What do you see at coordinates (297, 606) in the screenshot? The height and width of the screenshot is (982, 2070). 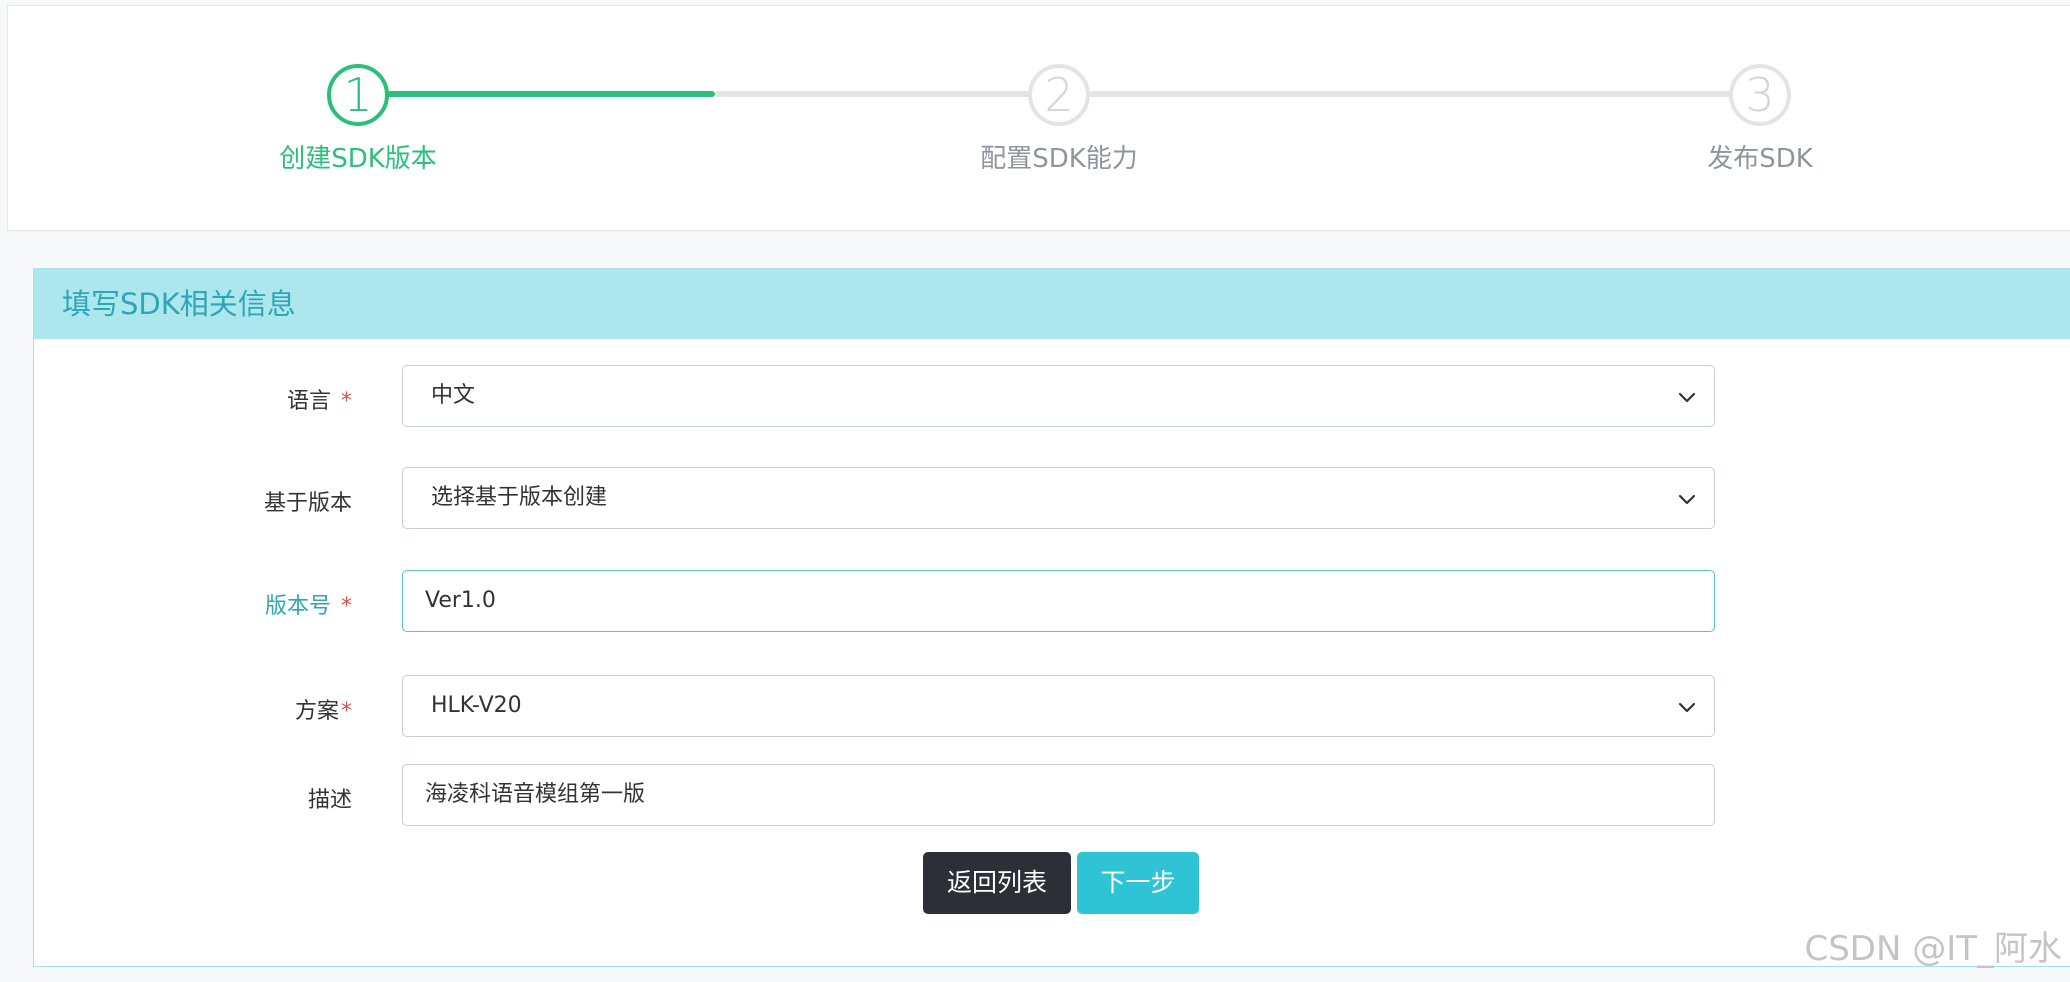 I see `version-no-label-text: 版本号` at bounding box center [297, 606].